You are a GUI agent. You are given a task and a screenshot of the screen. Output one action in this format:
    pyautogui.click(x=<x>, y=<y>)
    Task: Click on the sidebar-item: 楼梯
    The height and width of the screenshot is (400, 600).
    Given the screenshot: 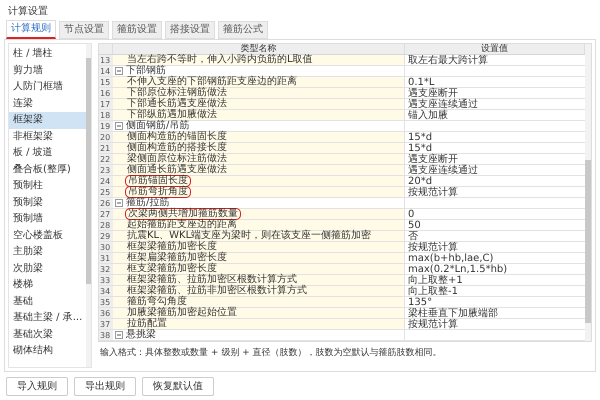 What is the action you would take?
    pyautogui.click(x=47, y=285)
    